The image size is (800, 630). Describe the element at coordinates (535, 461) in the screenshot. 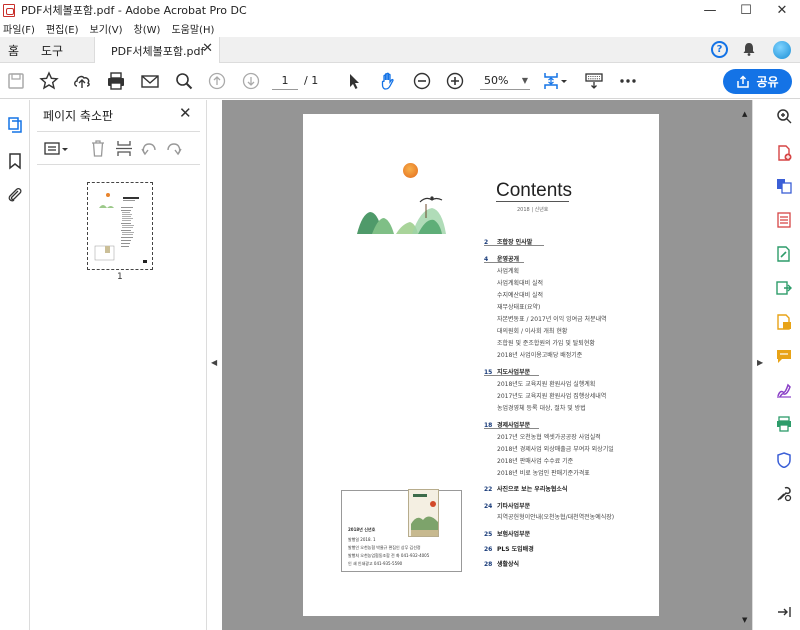

I see `toc-item: 2018년 판매사업 수수료 기준` at that location.